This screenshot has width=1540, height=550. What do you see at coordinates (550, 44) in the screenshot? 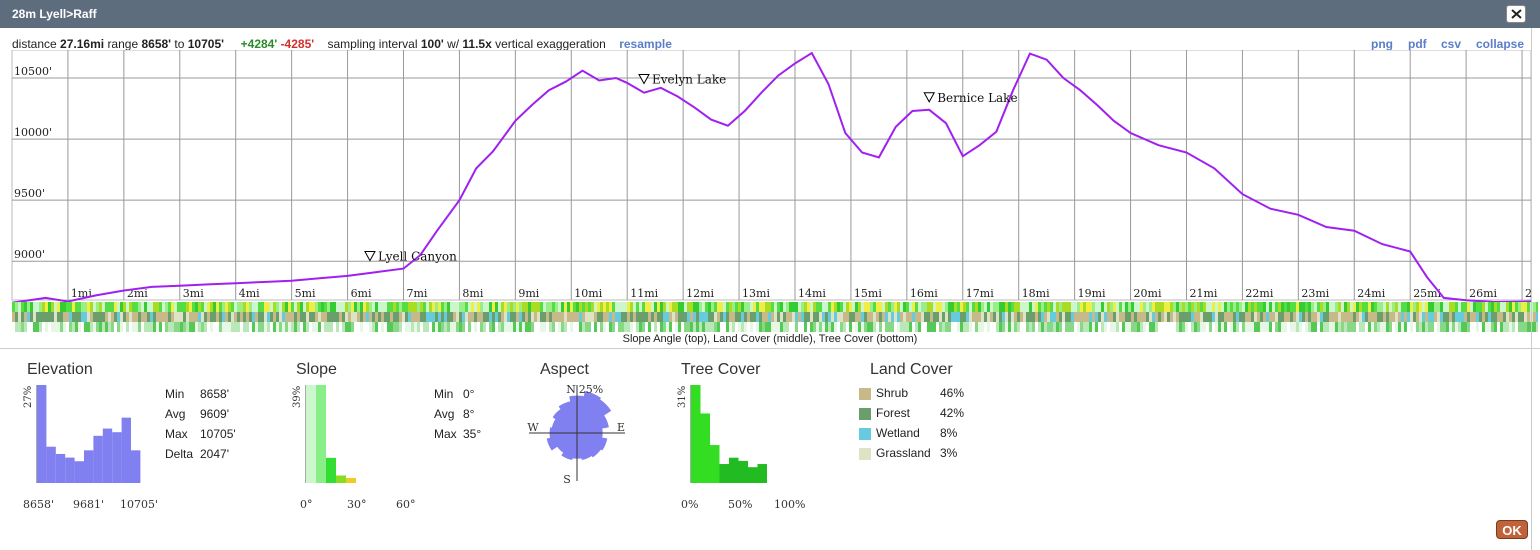
I see `exaggeration-label: vertical exaggeration` at bounding box center [550, 44].